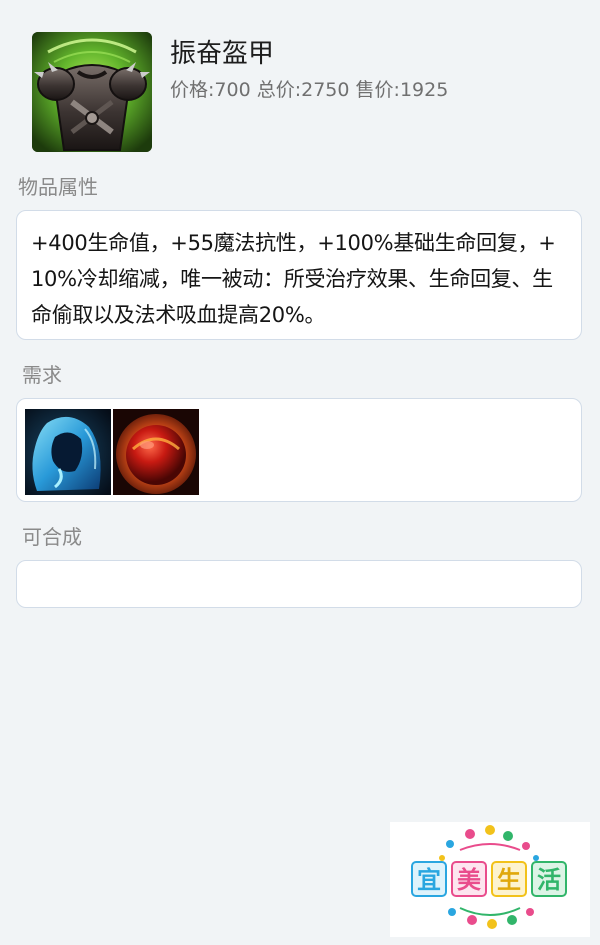  Describe the element at coordinates (192, 90) in the screenshot. I see `price-label: 价格:` at that location.